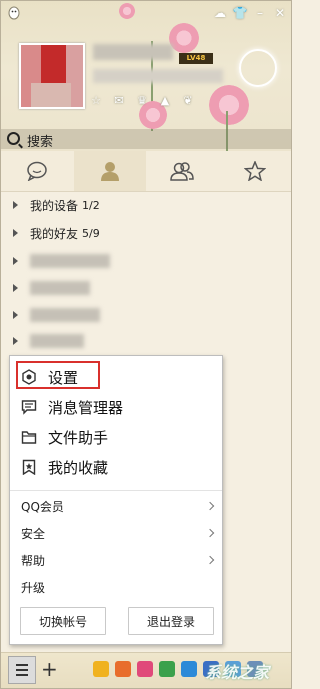 Image resolution: width=320 pixels, height=689 pixels. I want to click on nickname-blurred, so click(133, 52).